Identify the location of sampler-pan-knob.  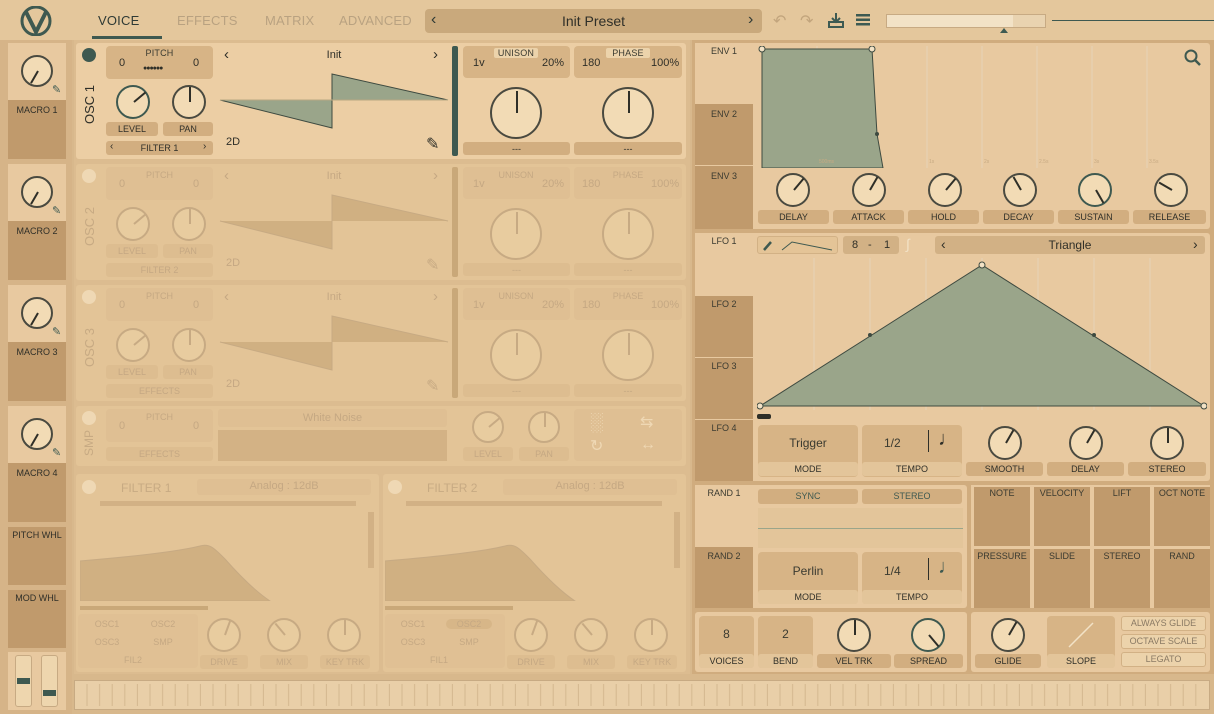
(544, 427).